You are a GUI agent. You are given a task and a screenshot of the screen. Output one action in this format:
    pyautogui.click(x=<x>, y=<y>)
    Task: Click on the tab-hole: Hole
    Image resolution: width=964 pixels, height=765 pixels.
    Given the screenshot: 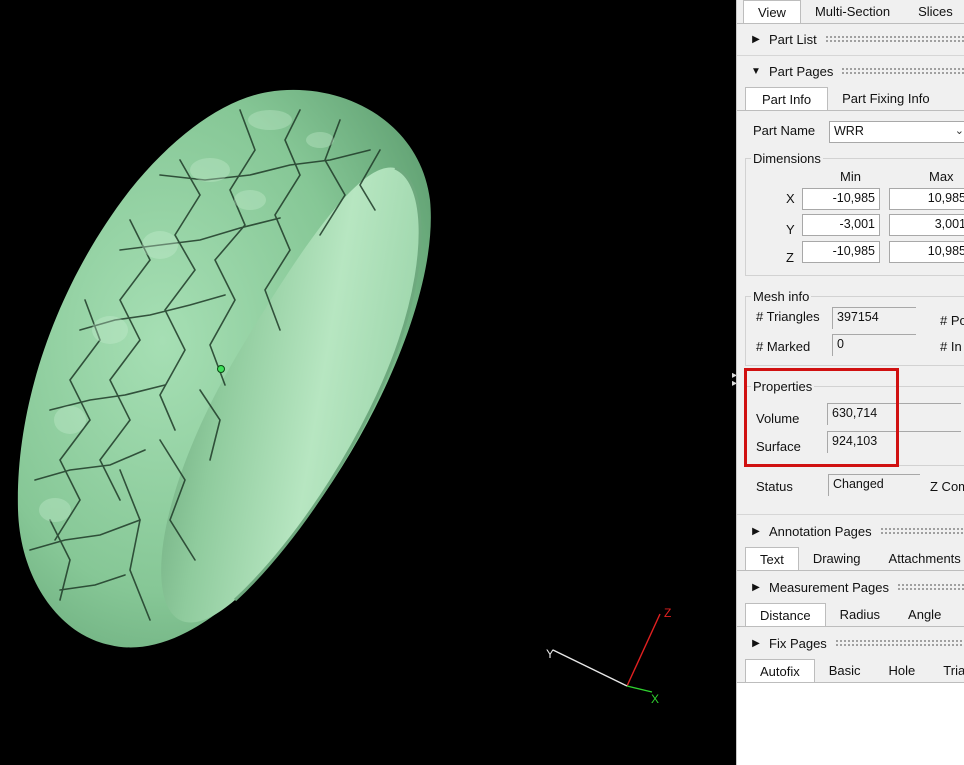 What is the action you would take?
    pyautogui.click(x=902, y=671)
    